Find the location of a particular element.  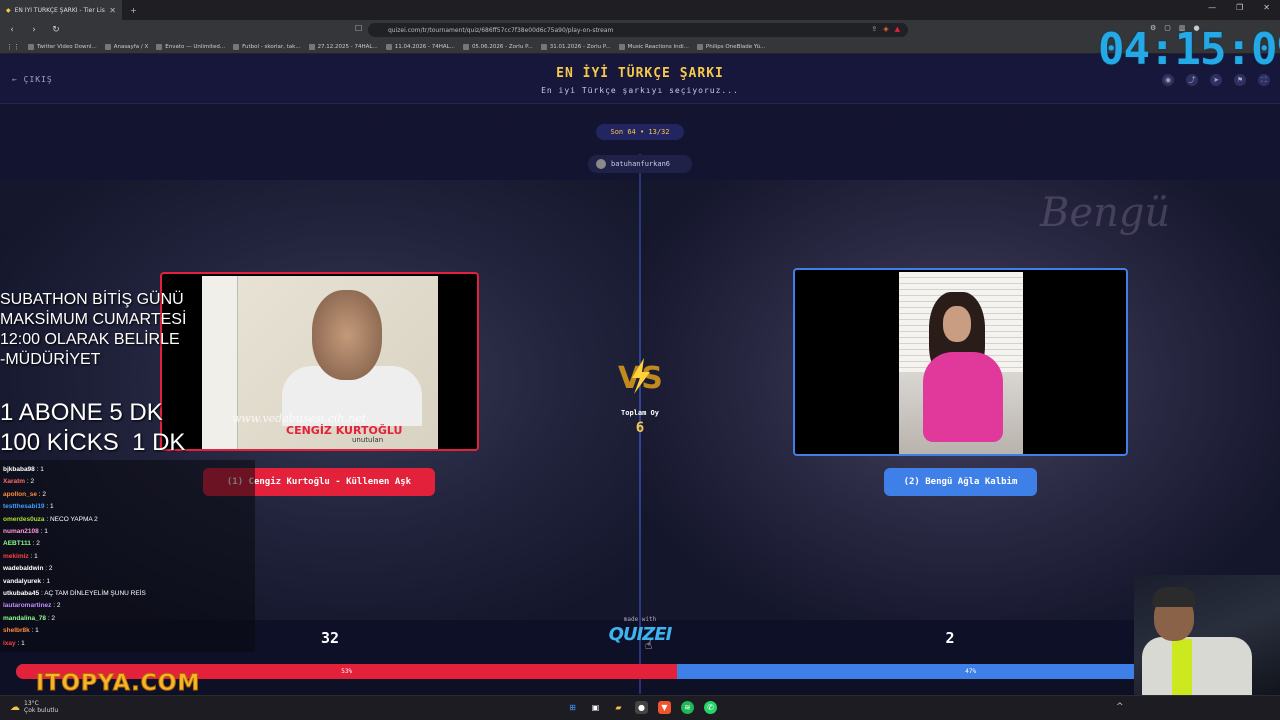

chat-username: testthesabi19 is located at coordinates (24, 506).